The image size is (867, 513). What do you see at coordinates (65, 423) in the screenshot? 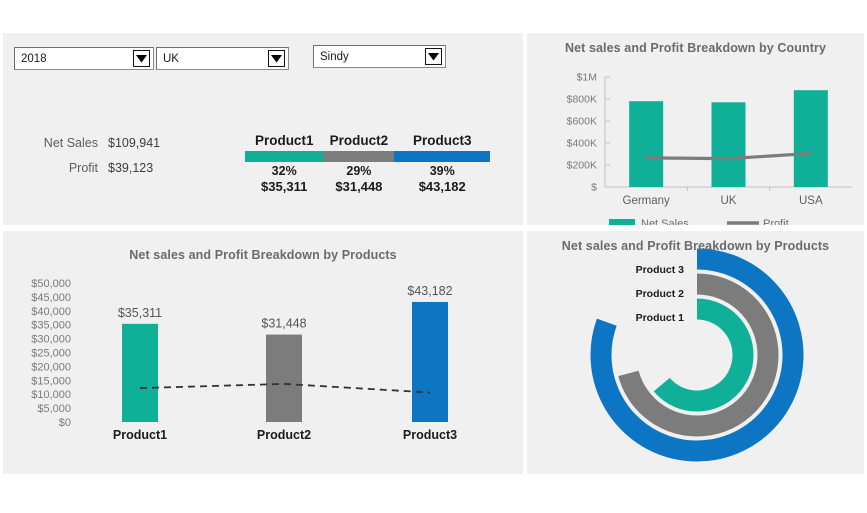
I see `svg-text: $0` at bounding box center [65, 423].